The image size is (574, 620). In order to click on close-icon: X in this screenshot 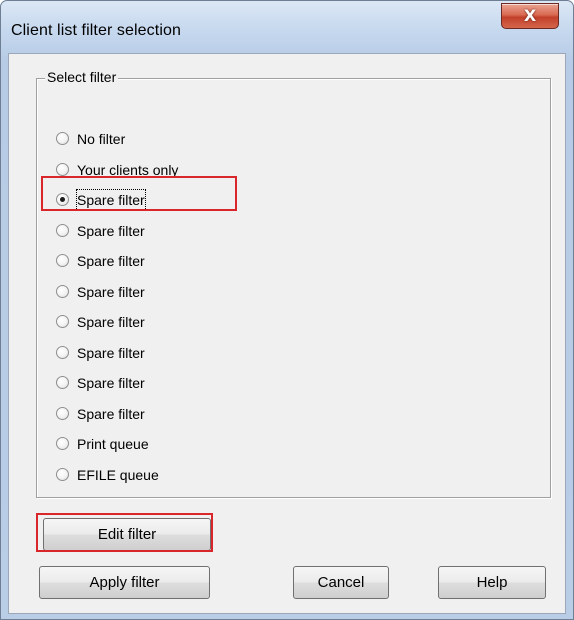, I will do `click(530, 15)`.